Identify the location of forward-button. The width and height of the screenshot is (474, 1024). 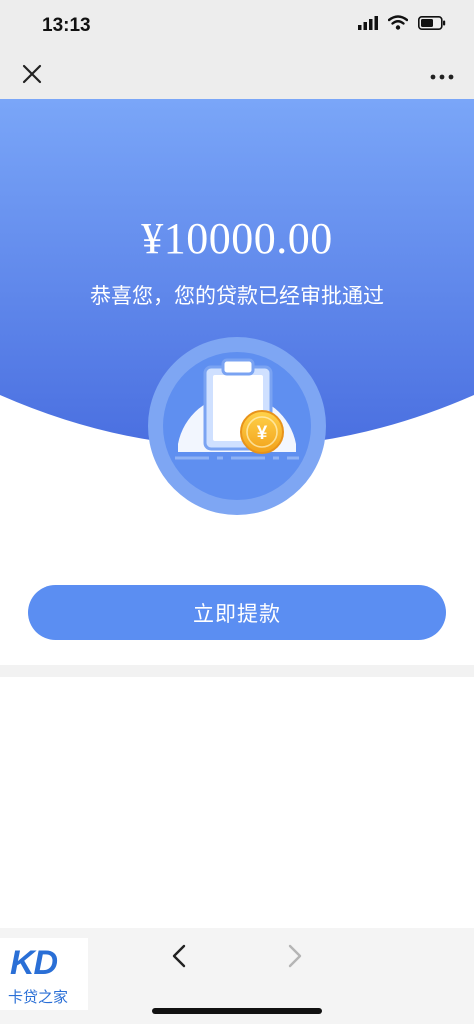
(295, 958).